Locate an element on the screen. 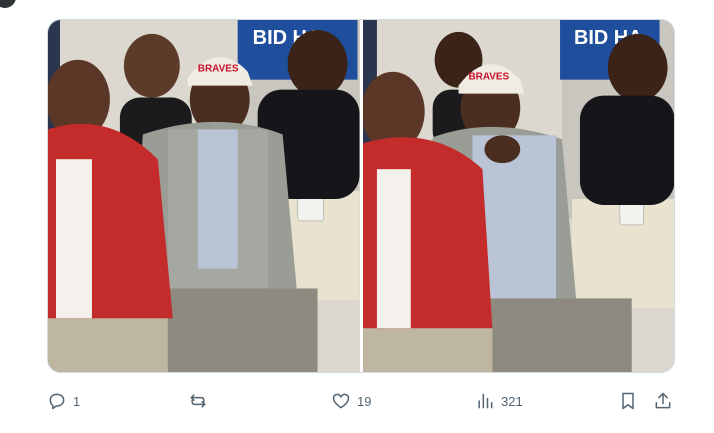  like-count: 19 is located at coordinates (364, 401).